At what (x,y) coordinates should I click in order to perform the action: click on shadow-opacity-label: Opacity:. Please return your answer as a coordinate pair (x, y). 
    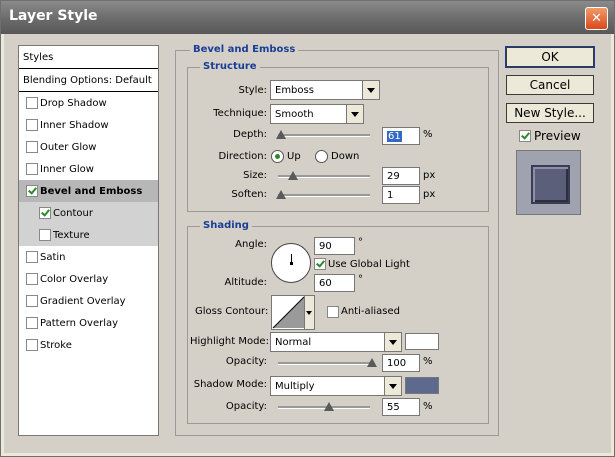
    Looking at the image, I should click on (246, 406).